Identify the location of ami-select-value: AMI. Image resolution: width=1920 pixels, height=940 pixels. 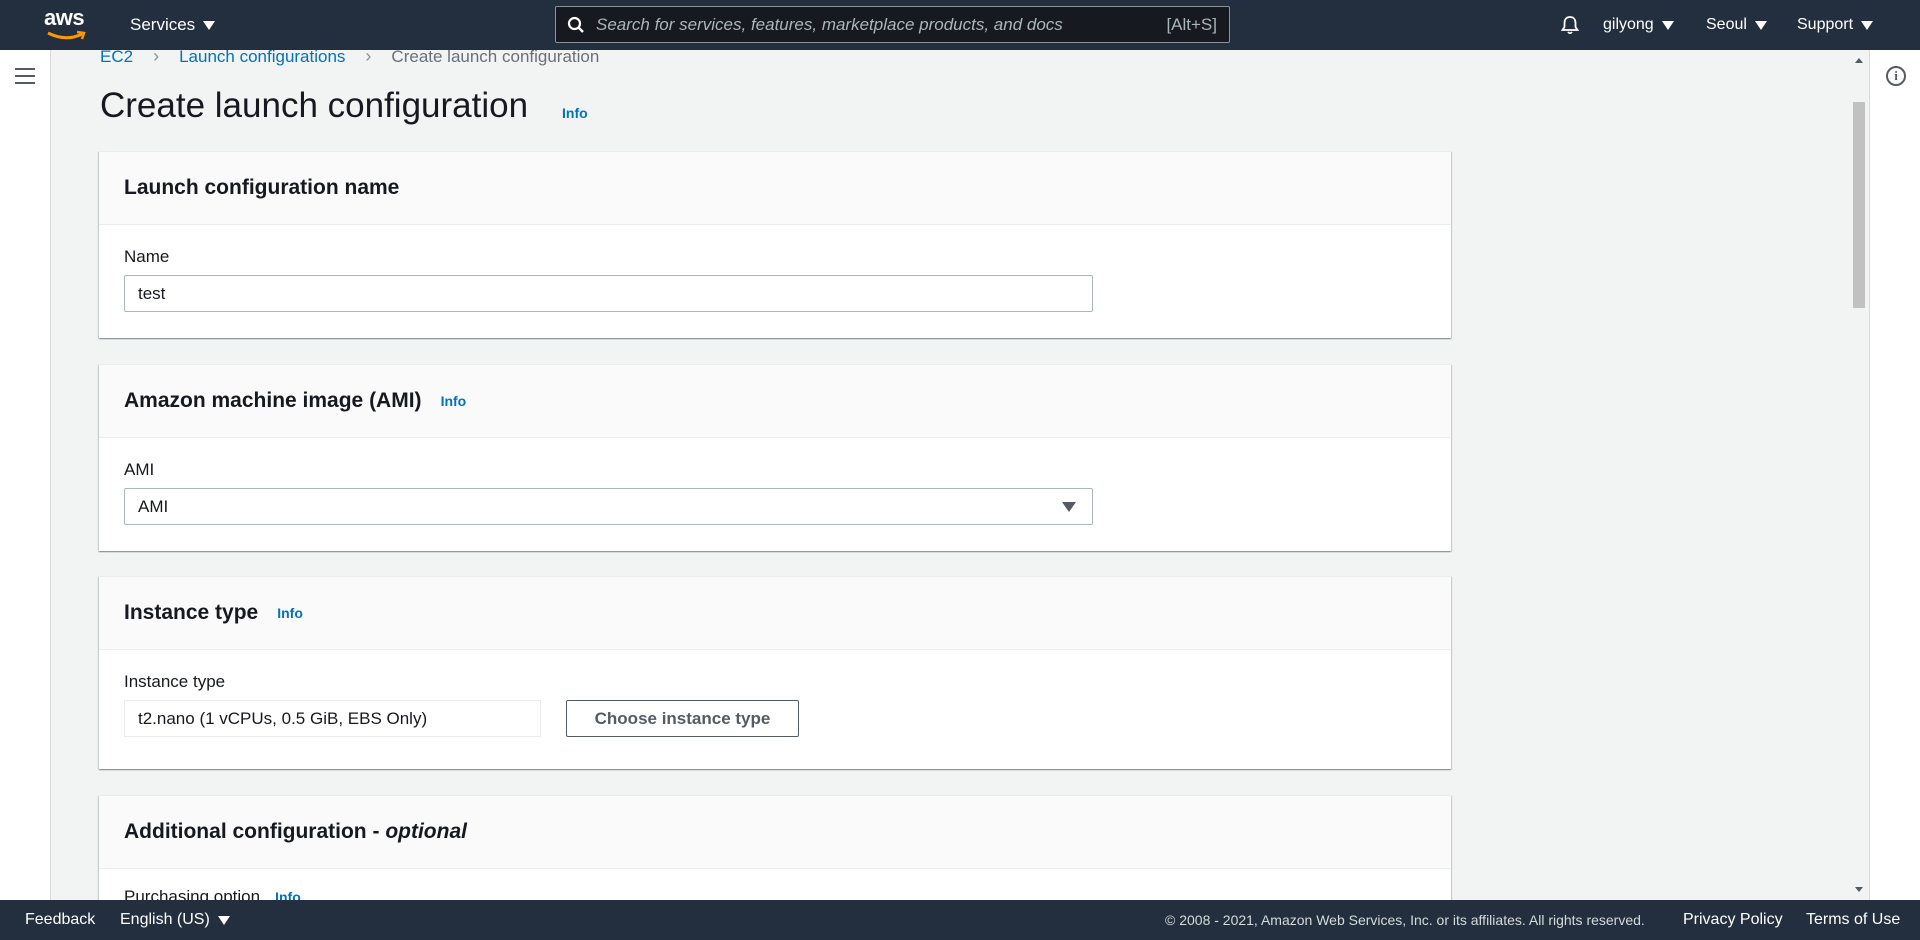
(153, 506).